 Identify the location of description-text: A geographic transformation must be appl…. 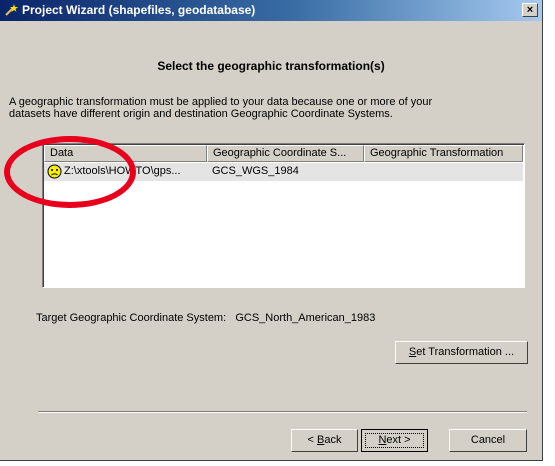
(269, 108).